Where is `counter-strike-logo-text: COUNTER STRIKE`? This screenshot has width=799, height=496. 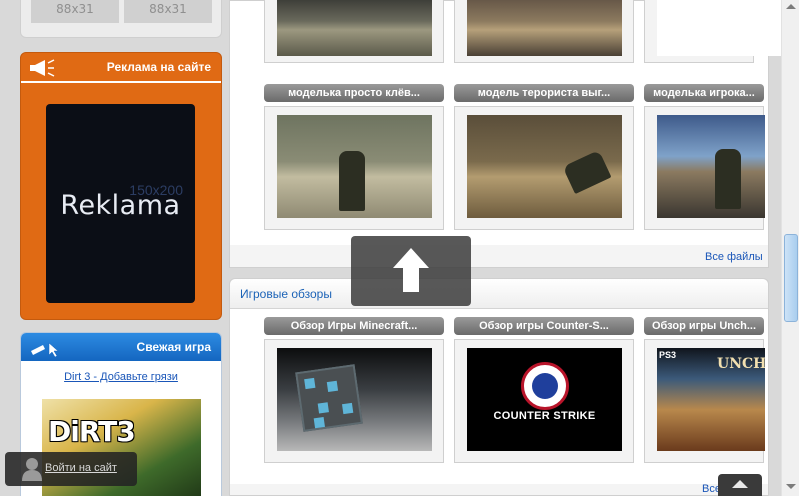 counter-strike-logo-text: COUNTER STRIKE is located at coordinates (544, 416).